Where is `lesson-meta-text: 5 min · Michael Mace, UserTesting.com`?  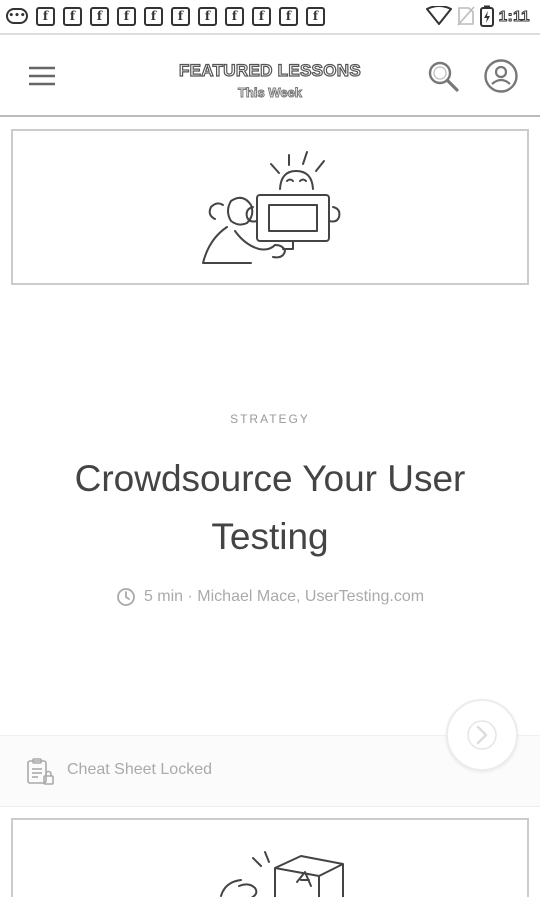
lesson-meta-text: 5 min · Michael Mace, UserTesting.com is located at coordinates (284, 596).